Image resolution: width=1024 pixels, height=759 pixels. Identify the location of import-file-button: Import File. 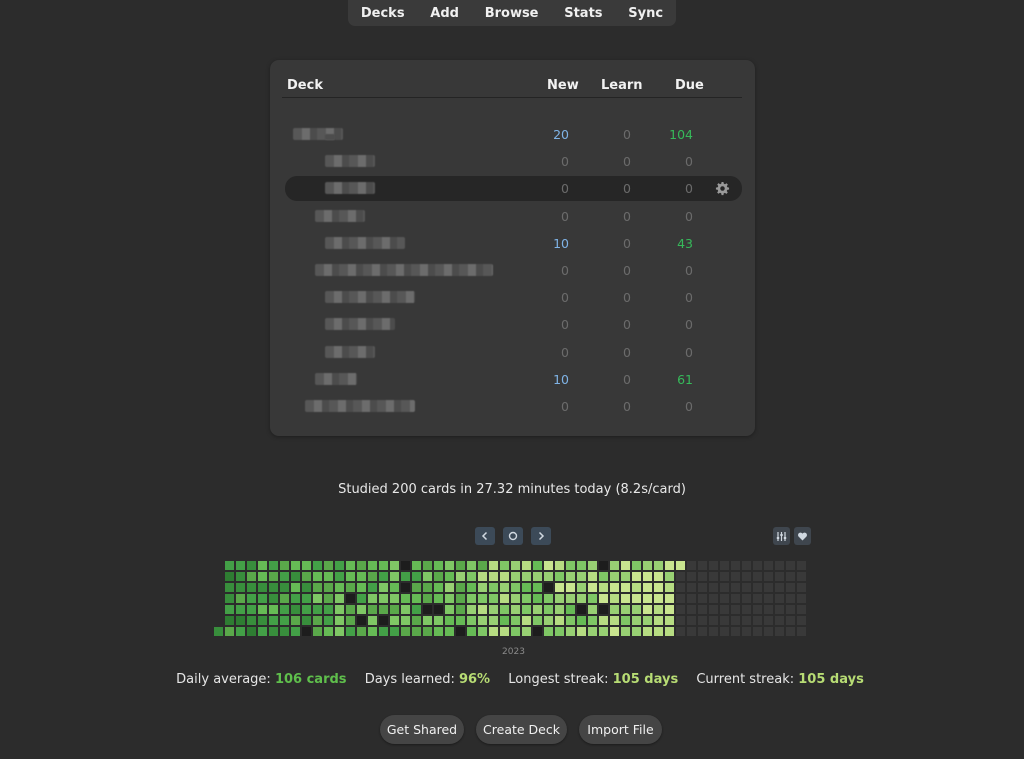
(620, 729).